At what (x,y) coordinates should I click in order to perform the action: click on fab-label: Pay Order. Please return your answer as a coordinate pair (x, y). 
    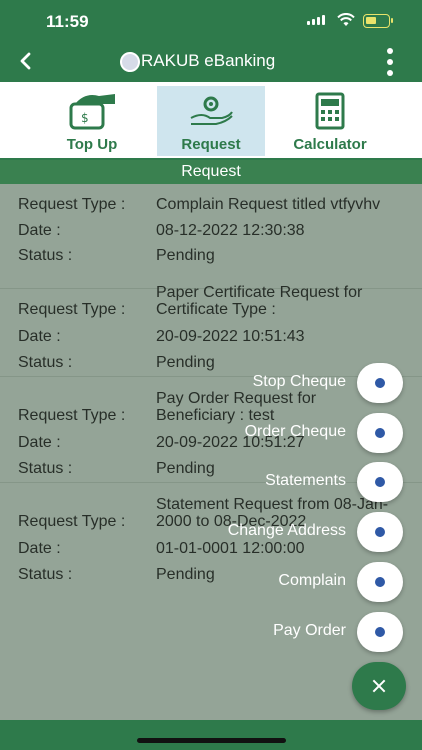
    Looking at the image, I should click on (309, 630).